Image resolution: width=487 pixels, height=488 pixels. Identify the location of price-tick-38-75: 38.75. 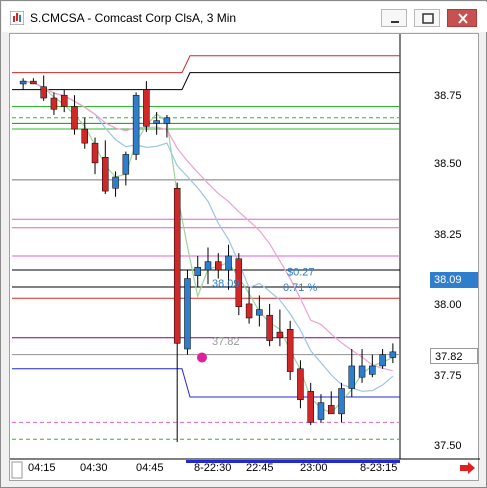
(448, 96).